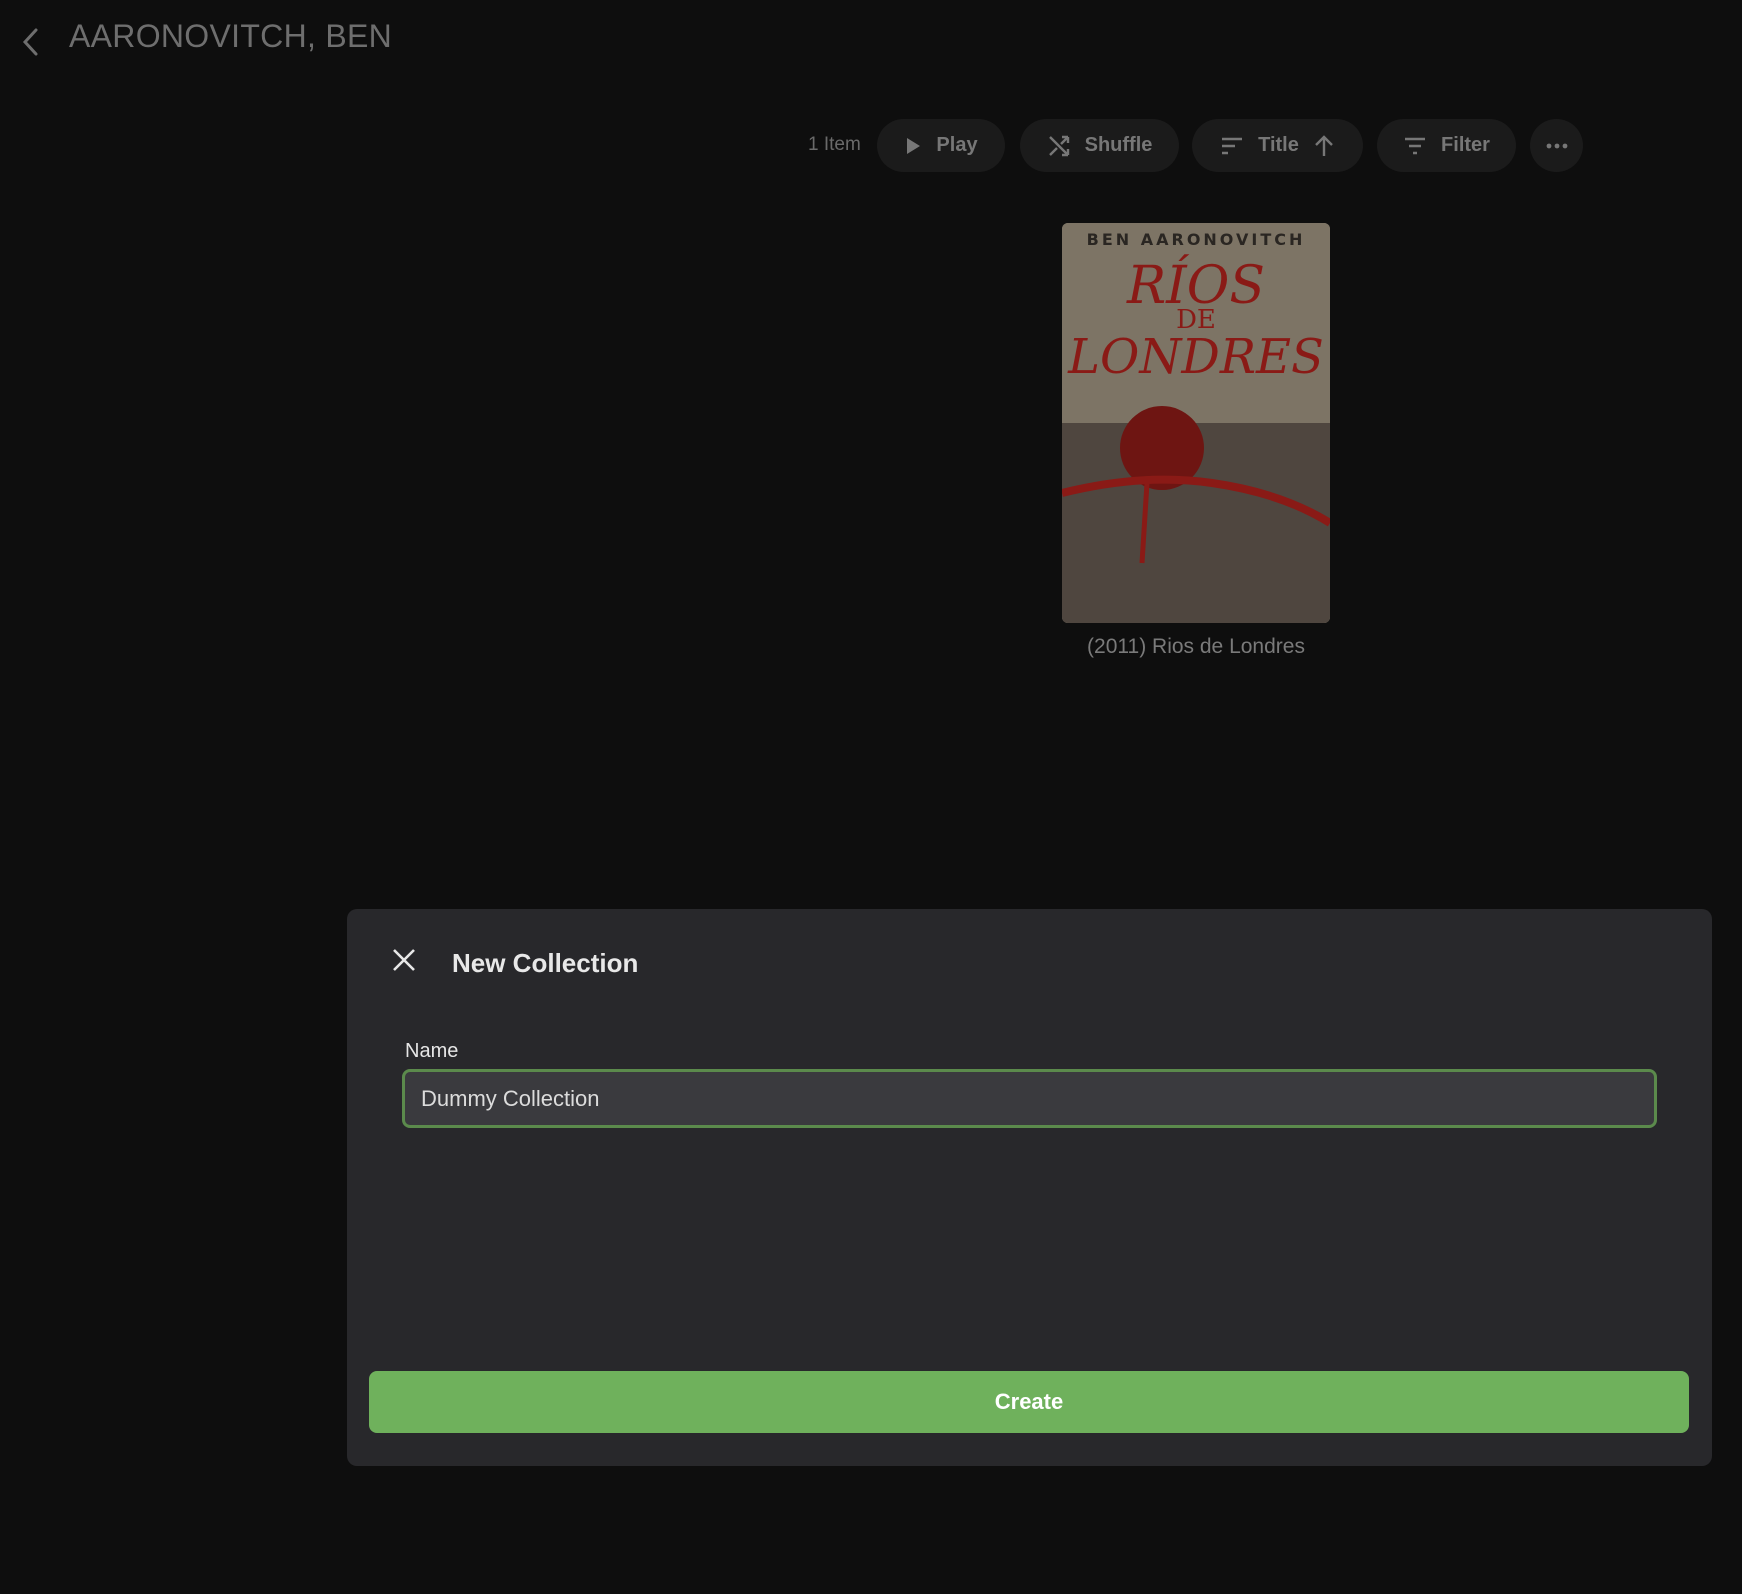 This screenshot has width=1742, height=1594. I want to click on sort-icon, so click(1232, 145).